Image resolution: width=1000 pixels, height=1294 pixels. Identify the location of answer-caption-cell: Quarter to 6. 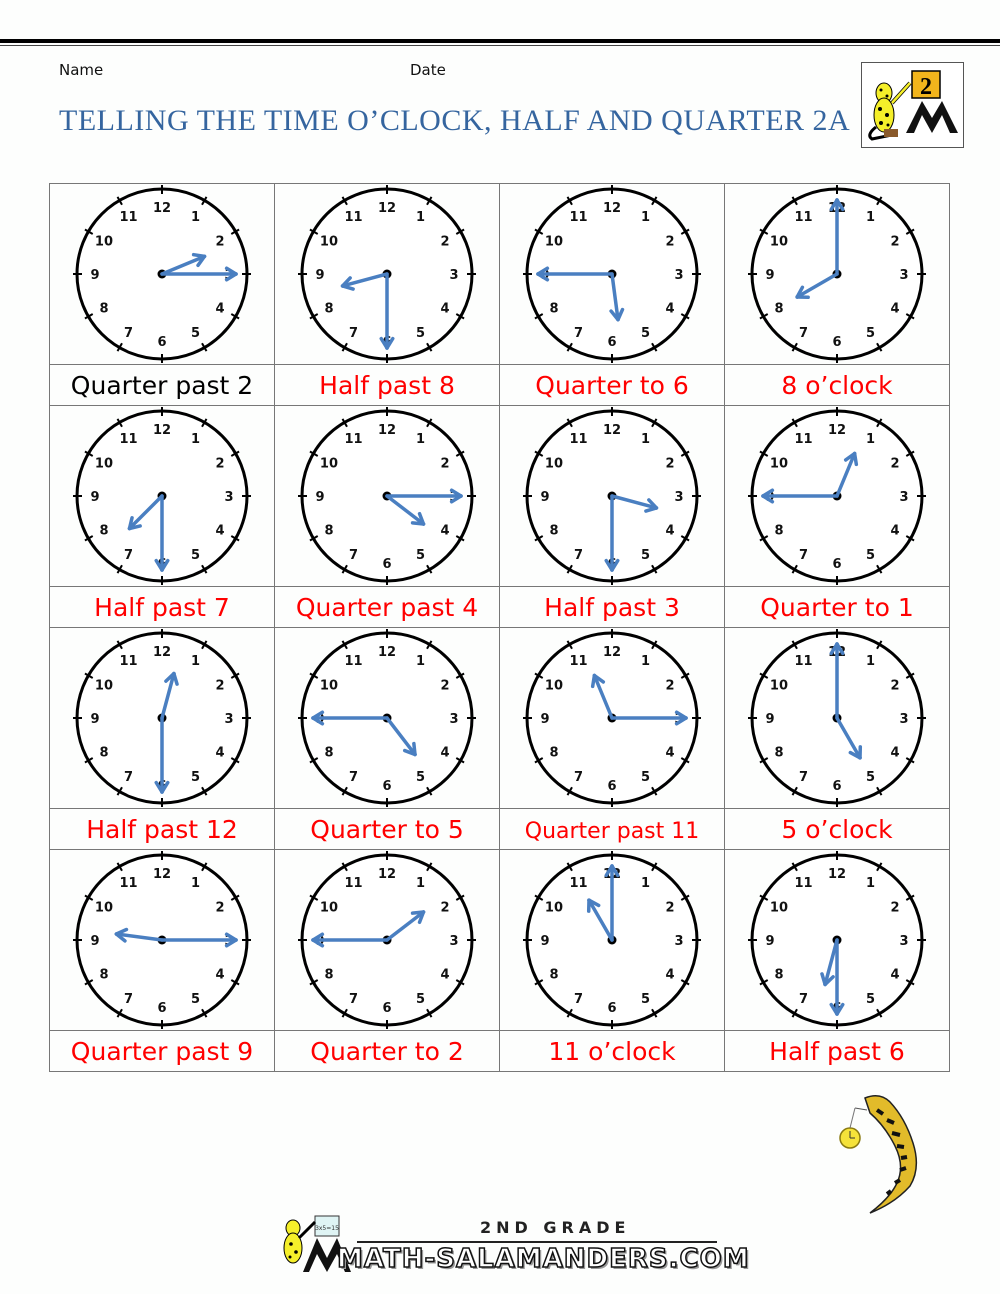
(612, 385).